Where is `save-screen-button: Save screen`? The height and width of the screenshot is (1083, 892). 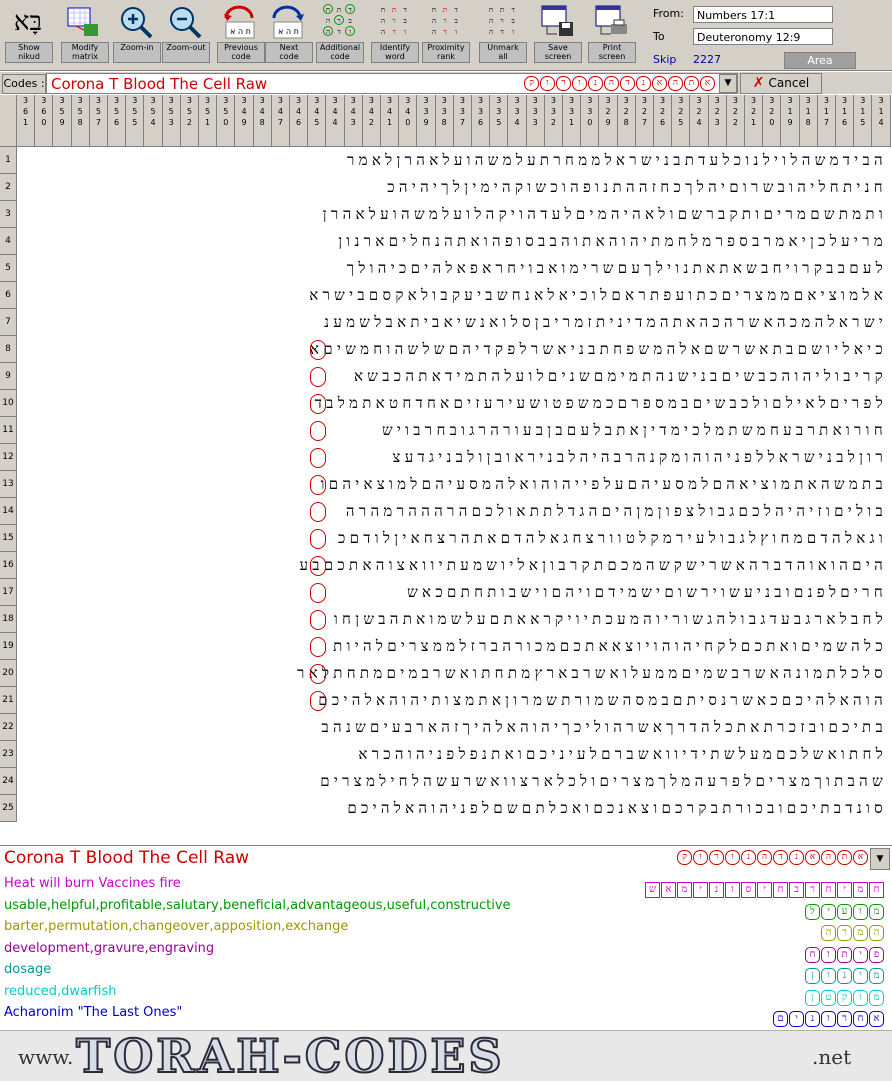 save-screen-button: Save screen is located at coordinates (558, 35).